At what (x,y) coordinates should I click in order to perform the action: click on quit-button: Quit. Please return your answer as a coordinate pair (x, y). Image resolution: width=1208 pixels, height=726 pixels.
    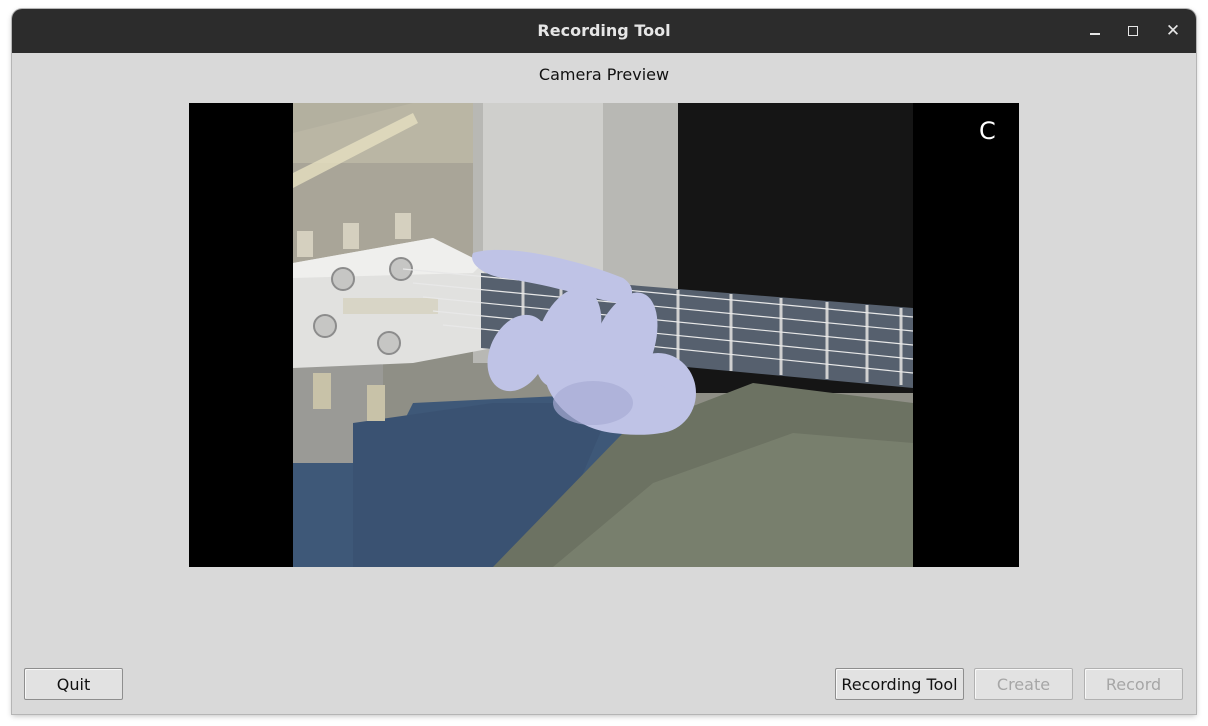
    Looking at the image, I should click on (73, 684).